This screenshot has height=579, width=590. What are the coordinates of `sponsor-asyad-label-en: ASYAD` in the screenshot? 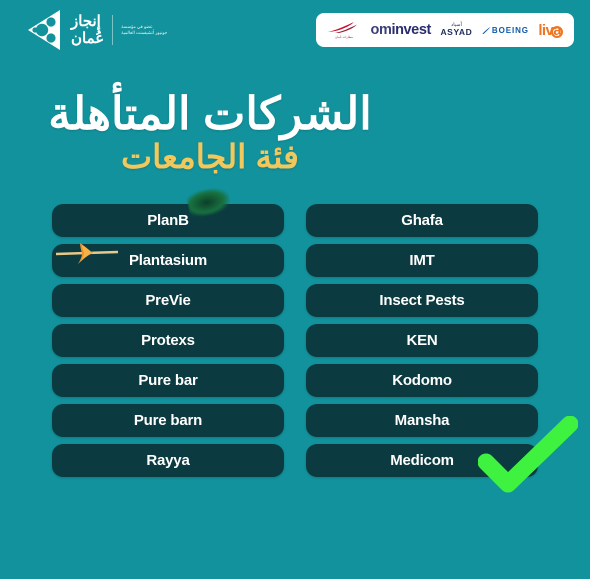 It's located at (456, 32).